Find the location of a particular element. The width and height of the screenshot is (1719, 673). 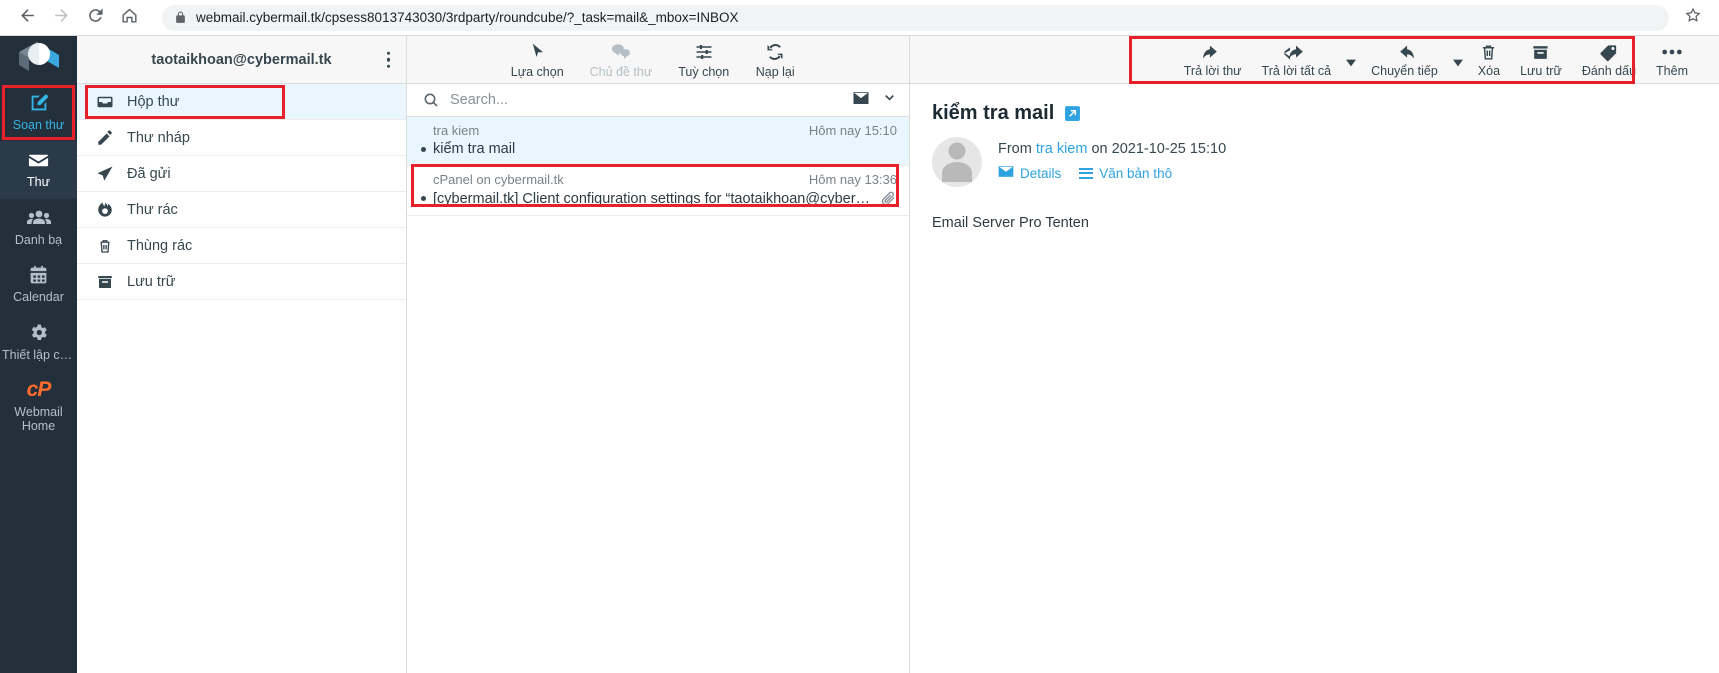

from-middle: on is located at coordinates (1099, 149).